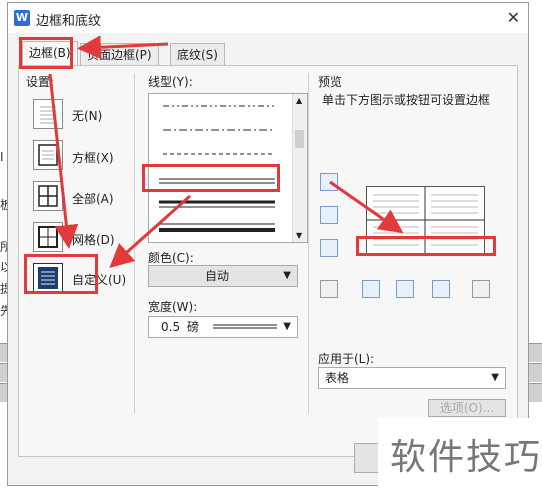 The width and height of the screenshot is (542, 490). I want to click on no-border-icon, so click(48, 115).